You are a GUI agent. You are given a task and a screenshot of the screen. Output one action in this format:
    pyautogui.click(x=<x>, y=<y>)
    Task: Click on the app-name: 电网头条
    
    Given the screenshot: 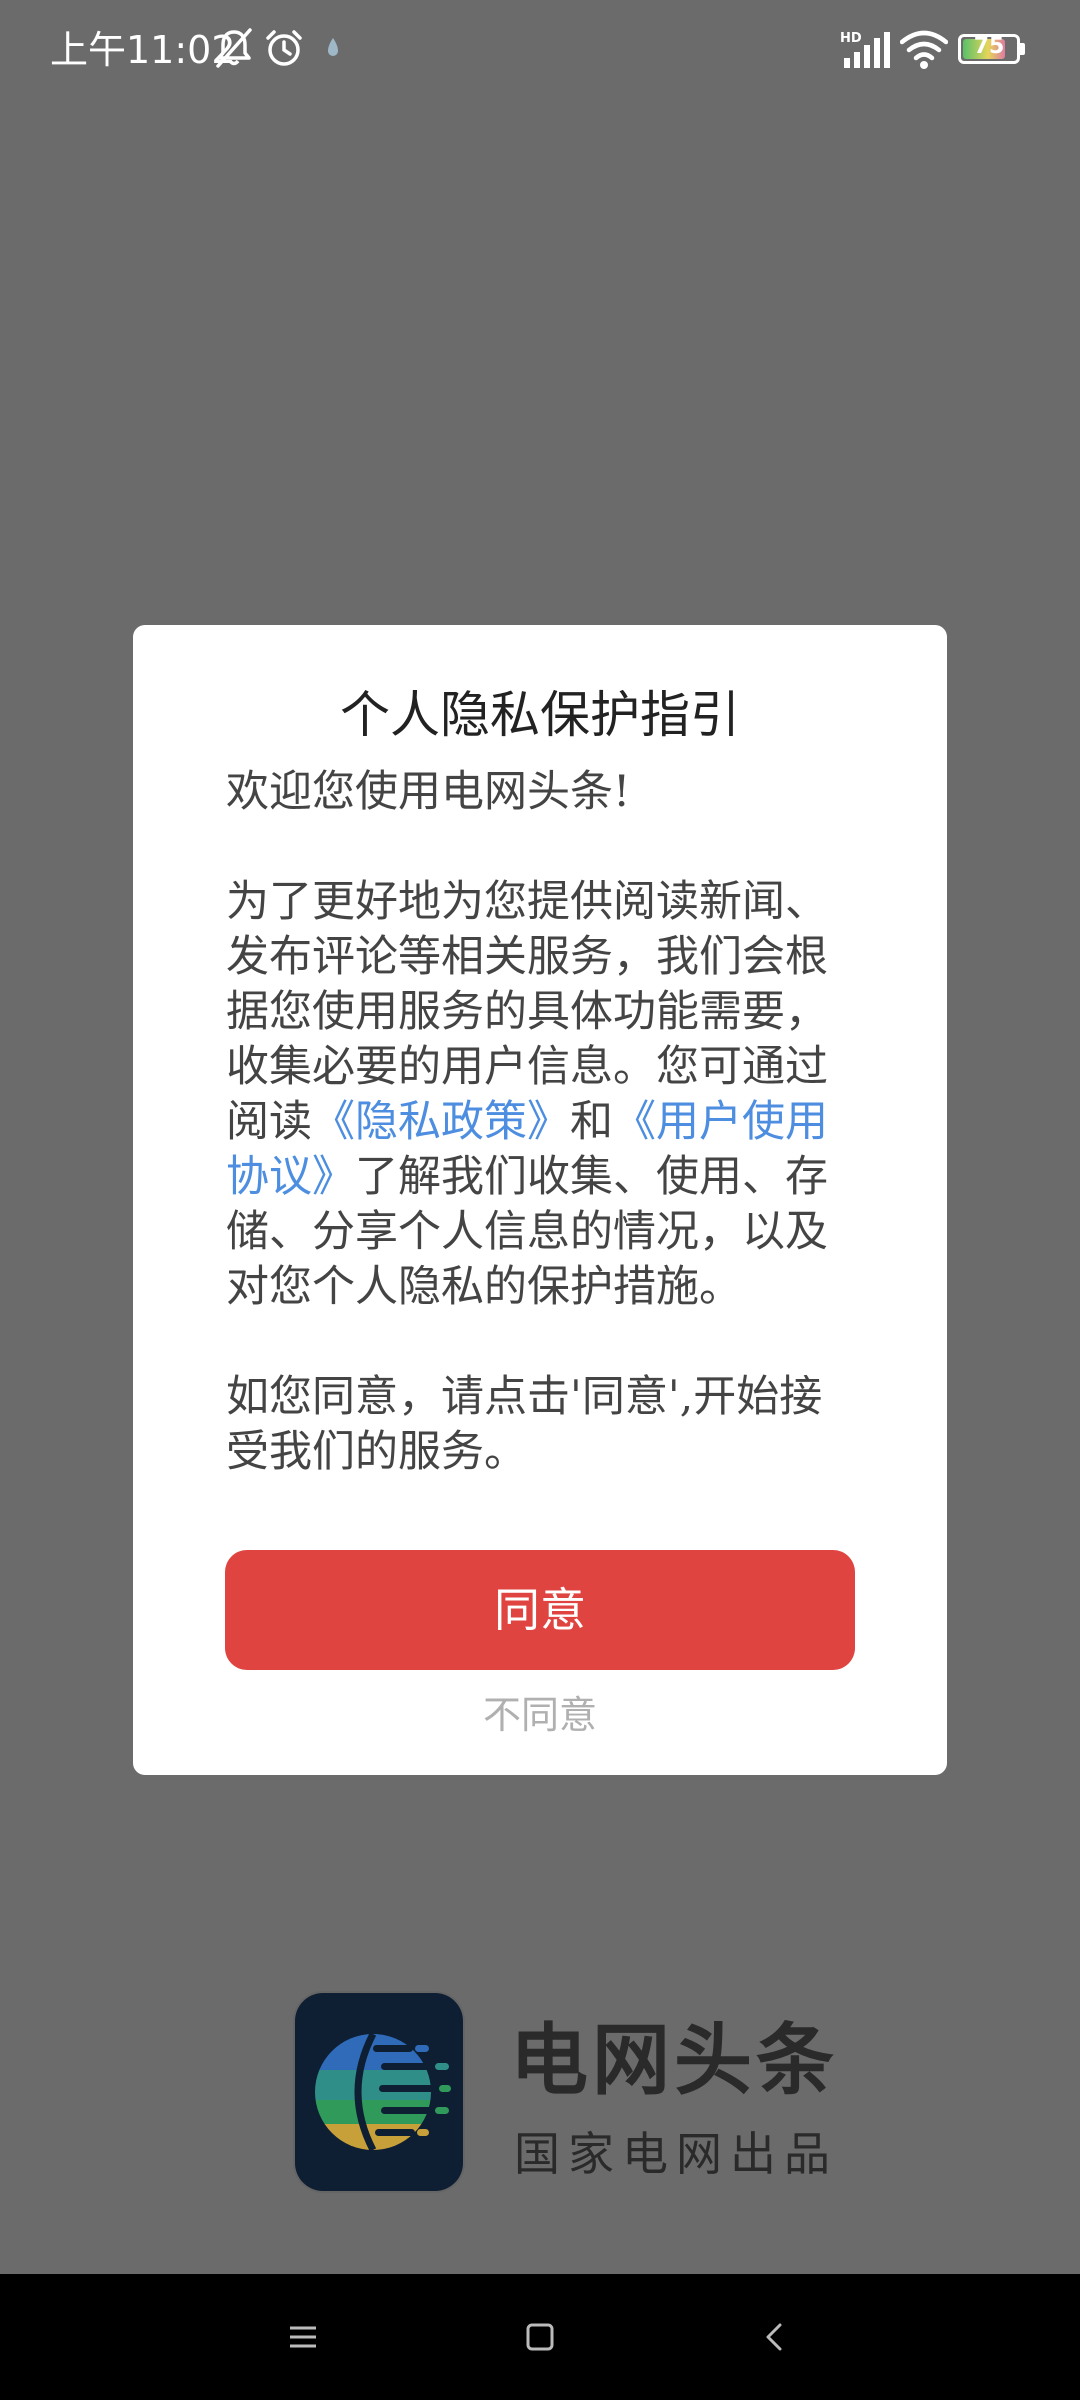 What is the action you would take?
    pyautogui.click(x=674, y=2061)
    